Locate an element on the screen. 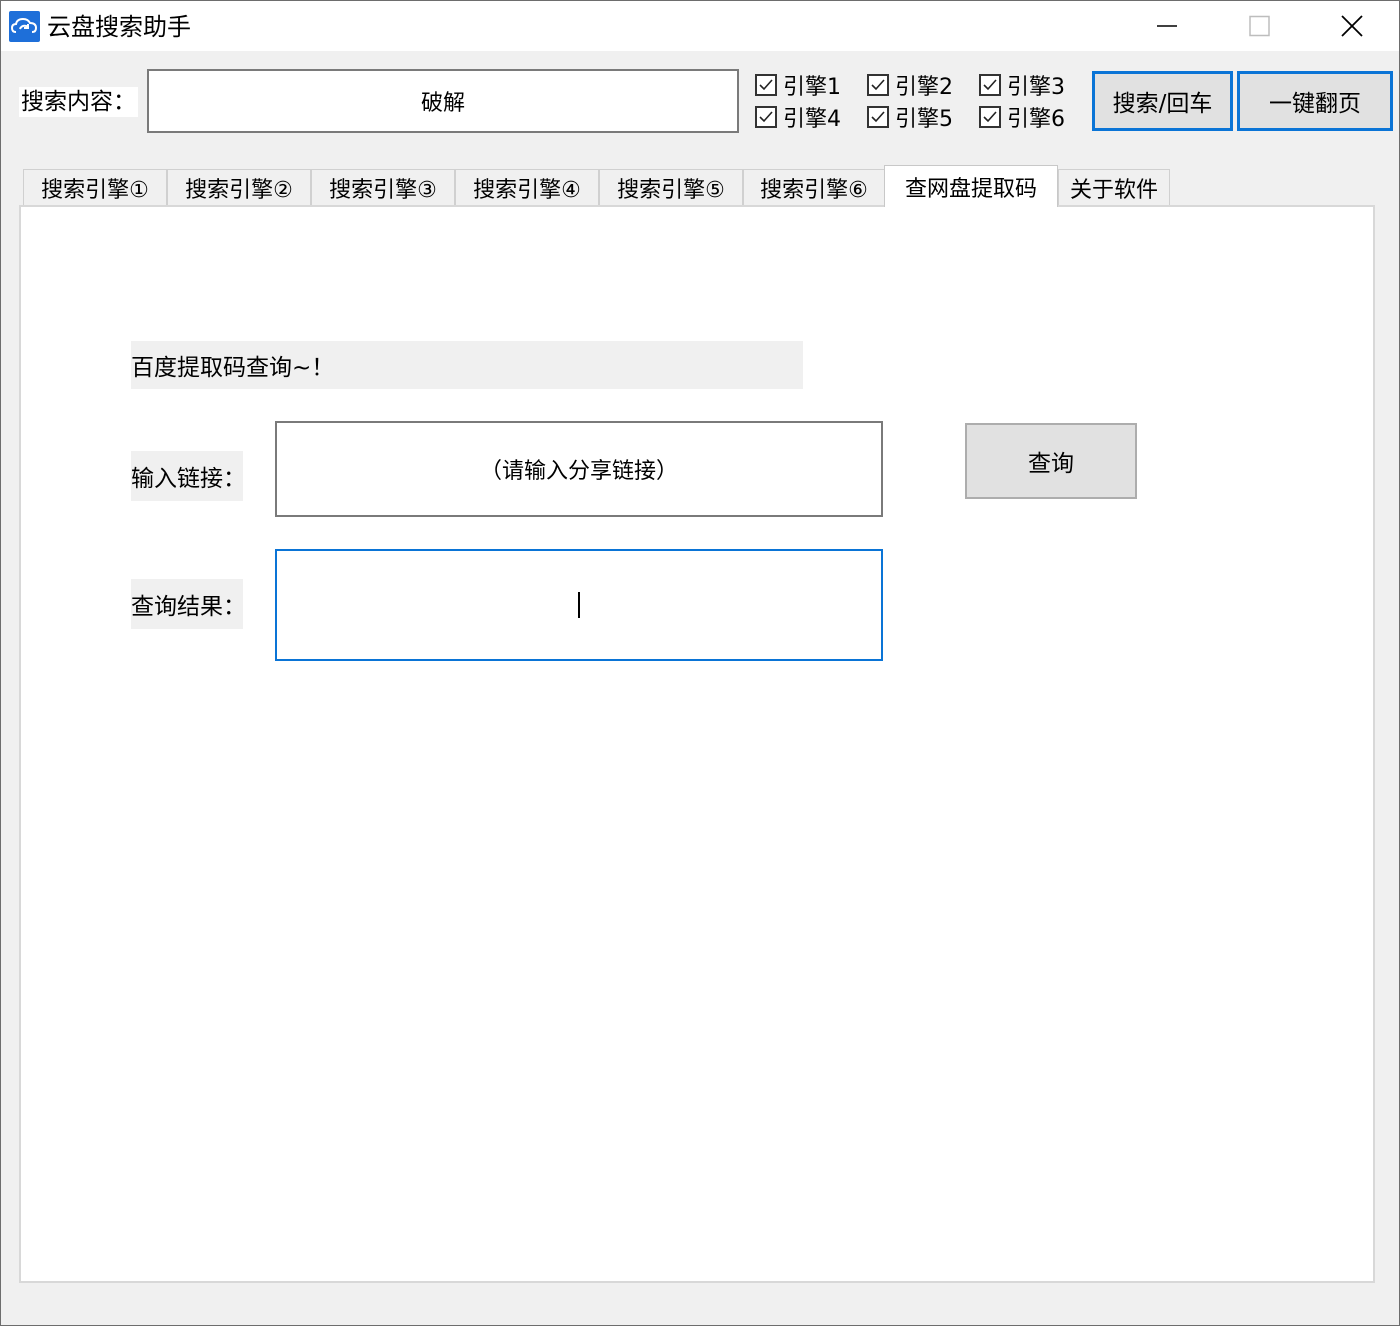 This screenshot has width=1400, height=1326. engine-4-label: 引擎4 is located at coordinates (812, 119).